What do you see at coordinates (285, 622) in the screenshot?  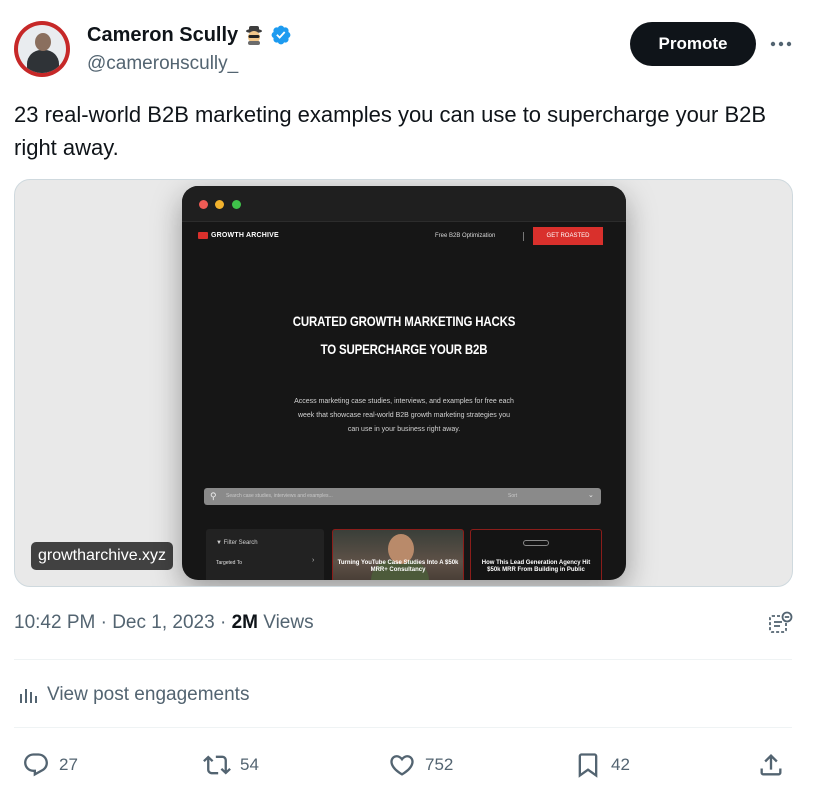 I see `views-label: Views` at bounding box center [285, 622].